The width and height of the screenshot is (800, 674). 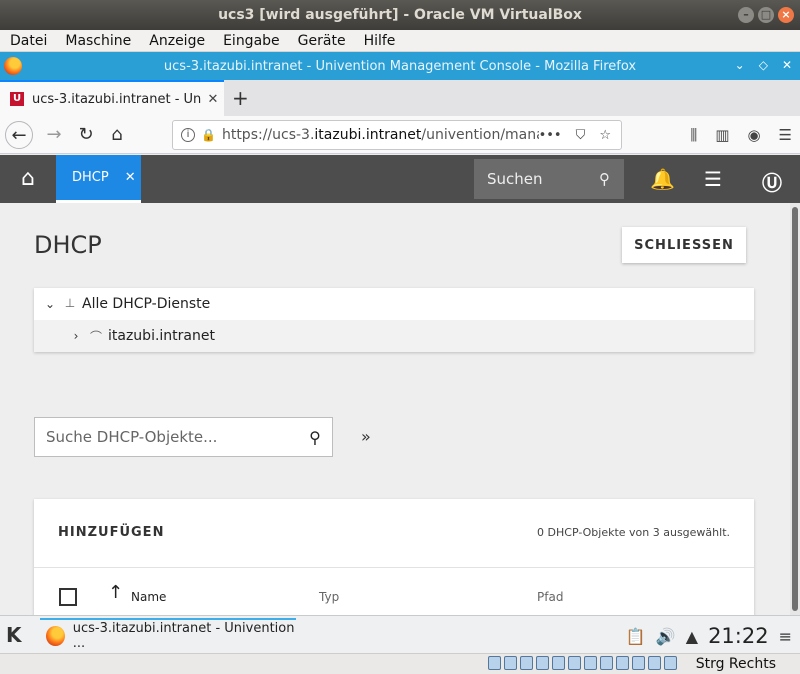 What do you see at coordinates (394, 591) in the screenshot?
I see `grid-header: ↑ Name Typ Pfad` at bounding box center [394, 591].